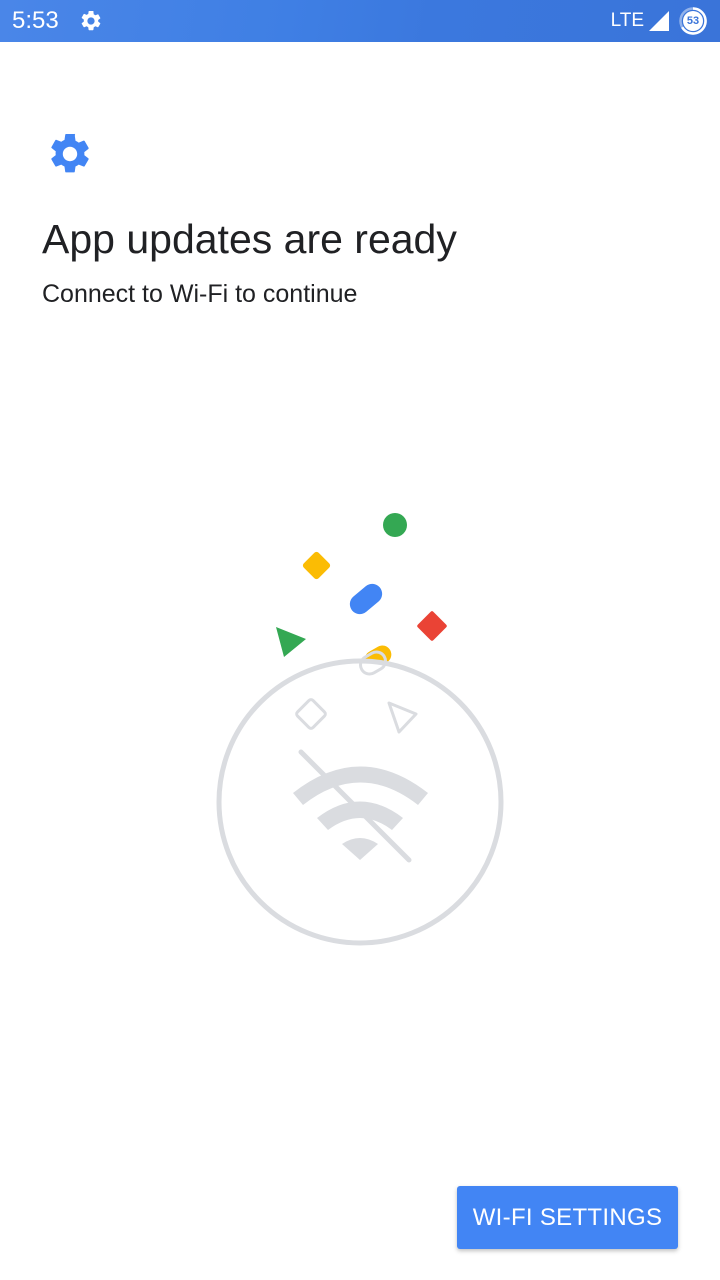 The width and height of the screenshot is (720, 1280). What do you see at coordinates (360, 729) in the screenshot?
I see `wifi-off-illustration` at bounding box center [360, 729].